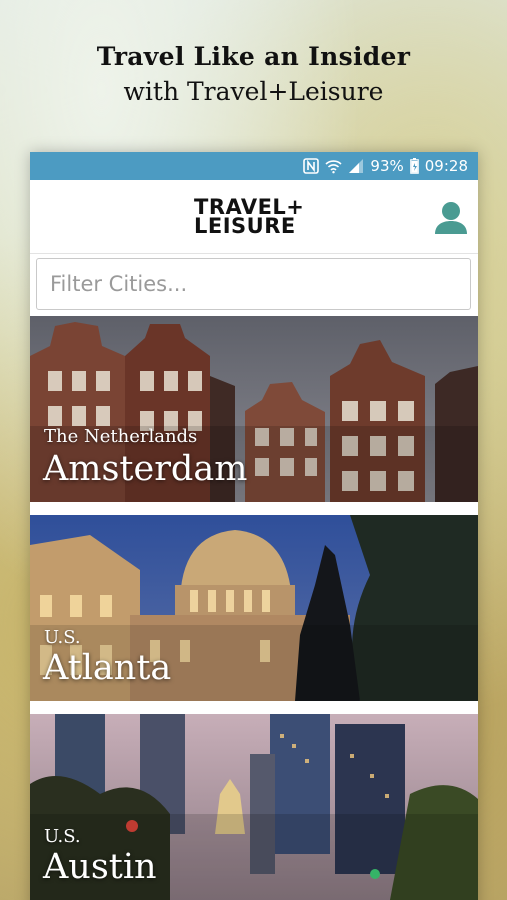  Describe the element at coordinates (333, 166) in the screenshot. I see `wifi-icon` at that location.